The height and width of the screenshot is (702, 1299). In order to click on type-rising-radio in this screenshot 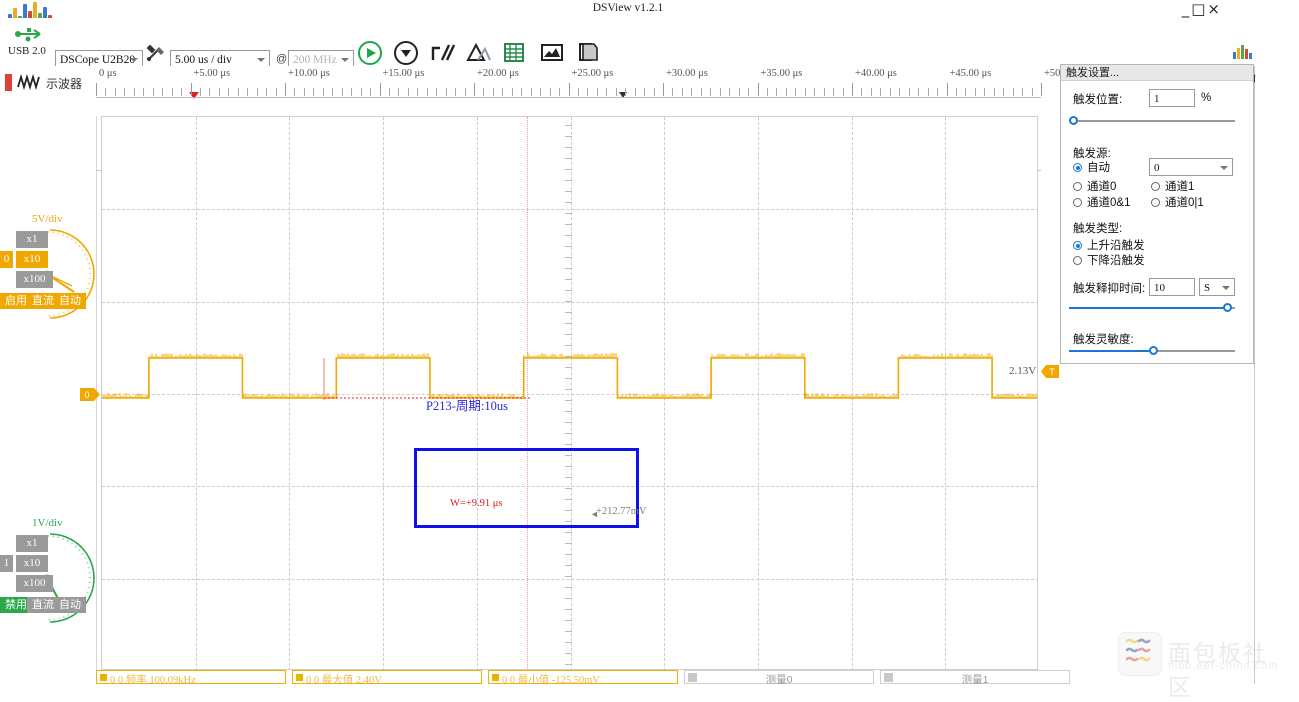, I will do `click(1077, 245)`.